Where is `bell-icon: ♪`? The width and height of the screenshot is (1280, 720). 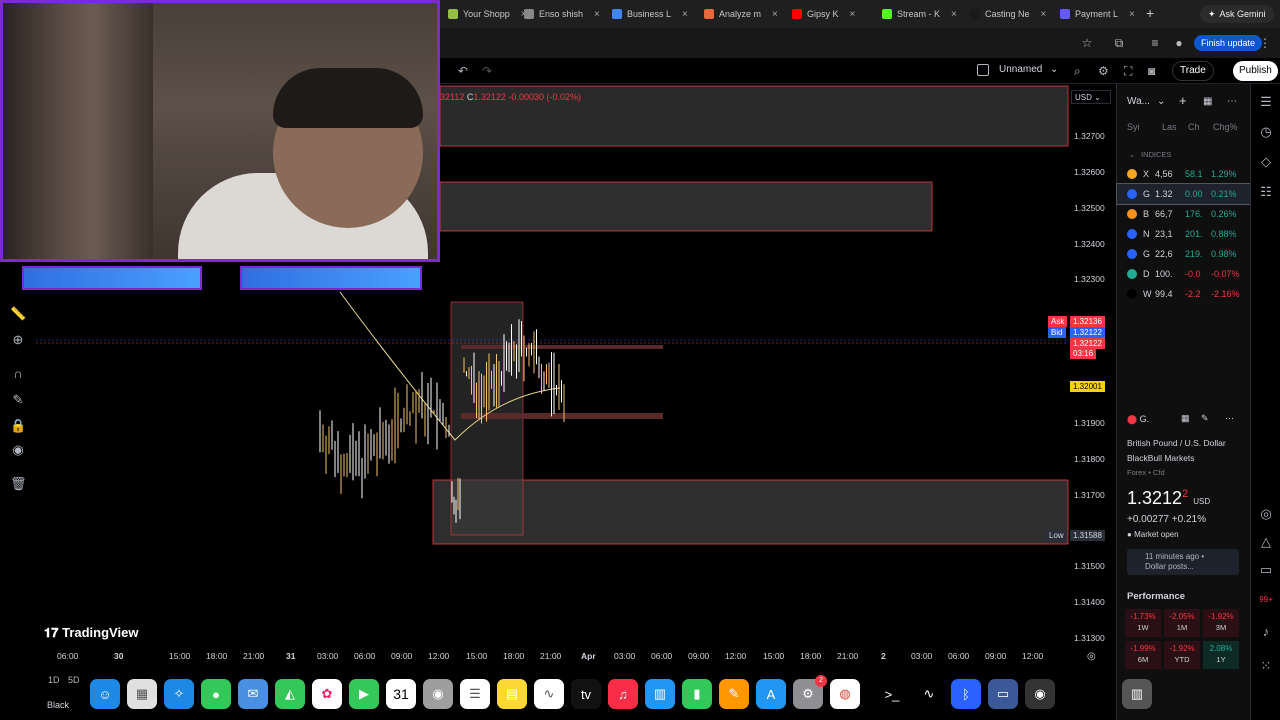 bell-icon: ♪ is located at coordinates (1266, 632).